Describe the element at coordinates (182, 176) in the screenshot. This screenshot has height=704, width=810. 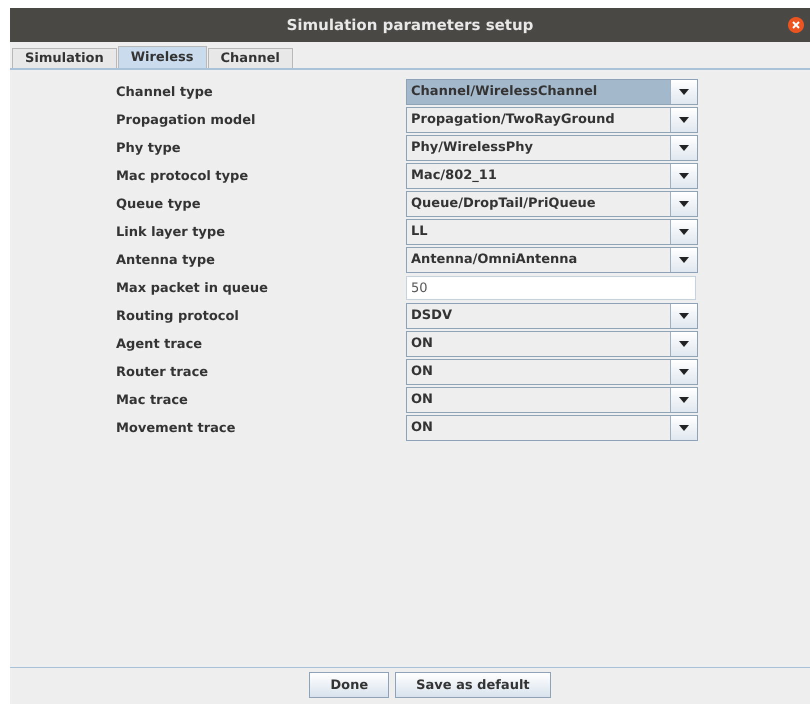
I see `field-label: Mac protocol type` at that location.